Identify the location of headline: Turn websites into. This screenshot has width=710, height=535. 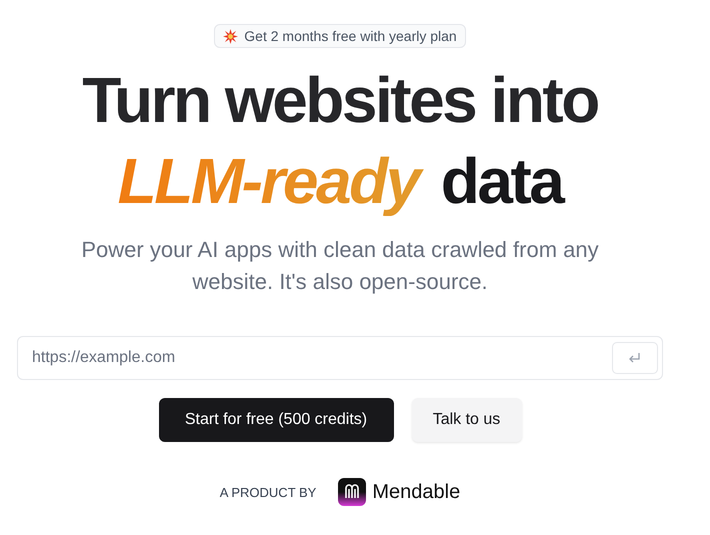
(340, 100).